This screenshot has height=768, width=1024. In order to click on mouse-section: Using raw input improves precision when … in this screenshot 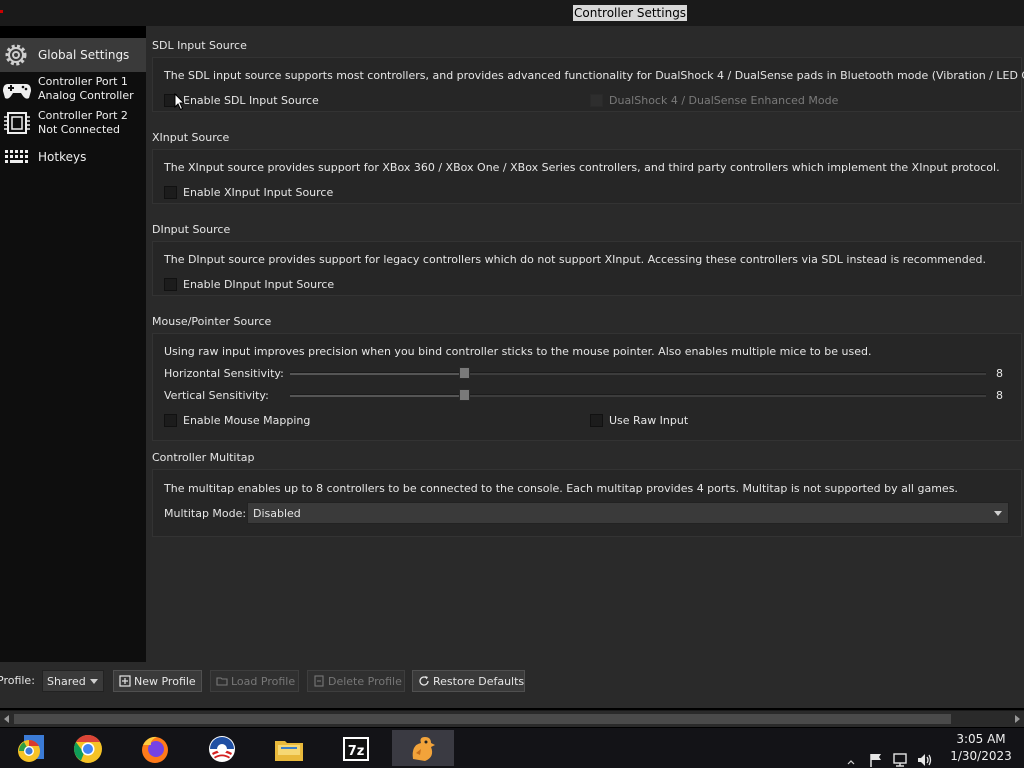, I will do `click(587, 387)`.